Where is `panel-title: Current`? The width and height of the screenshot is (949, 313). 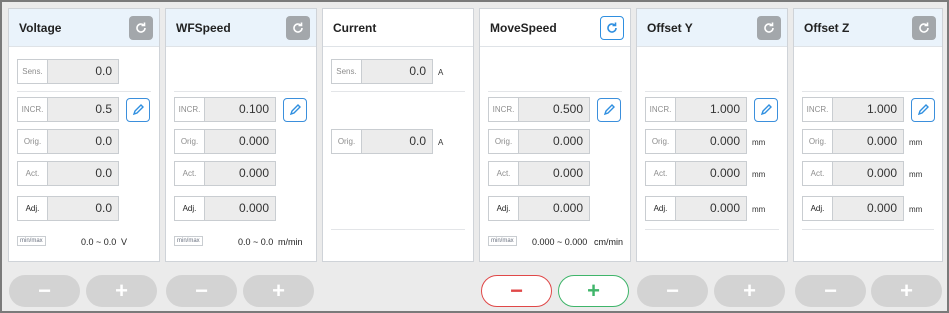 panel-title: Current is located at coordinates (355, 28).